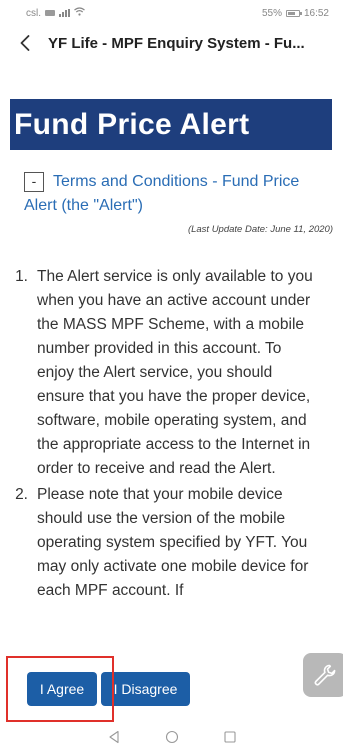  Describe the element at coordinates (64, 13) in the screenshot. I see `signal-icon` at that location.